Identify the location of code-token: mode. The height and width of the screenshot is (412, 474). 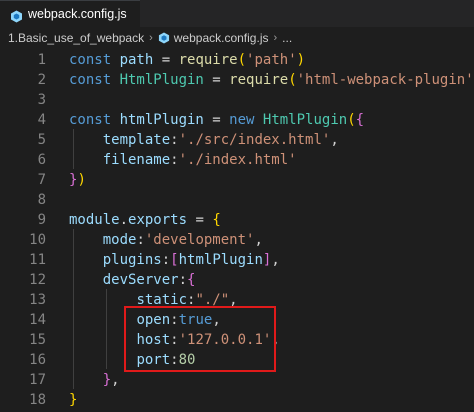
(119, 240).